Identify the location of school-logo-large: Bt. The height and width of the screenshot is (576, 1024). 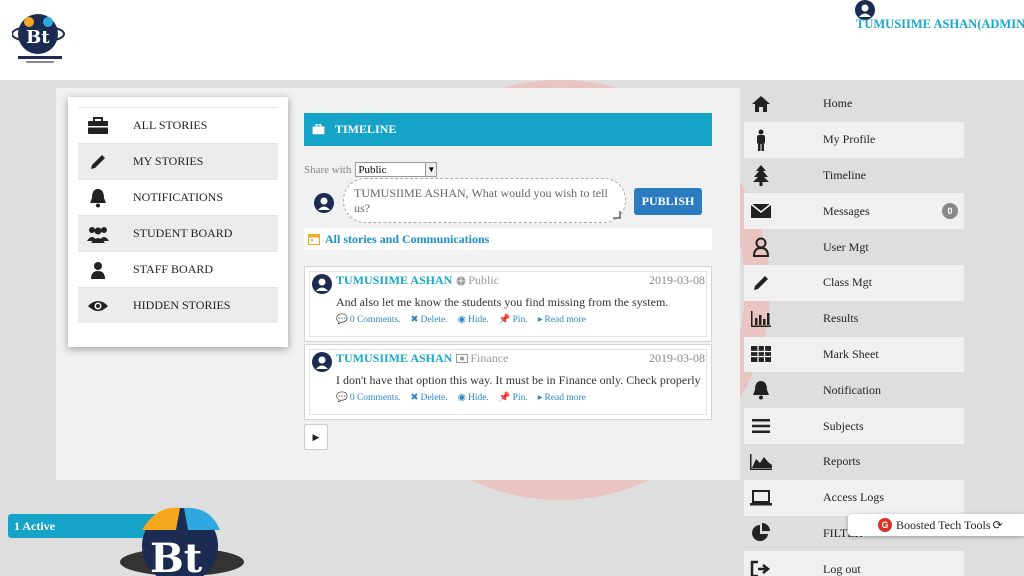
(182, 541).